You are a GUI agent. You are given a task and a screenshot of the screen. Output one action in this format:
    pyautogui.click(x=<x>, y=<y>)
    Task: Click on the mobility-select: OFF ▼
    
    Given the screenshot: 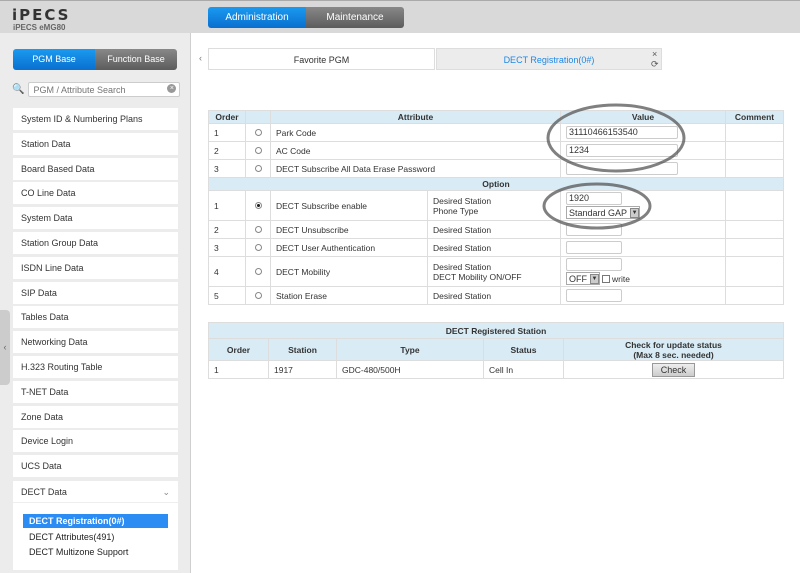 What is the action you would take?
    pyautogui.click(x=583, y=278)
    